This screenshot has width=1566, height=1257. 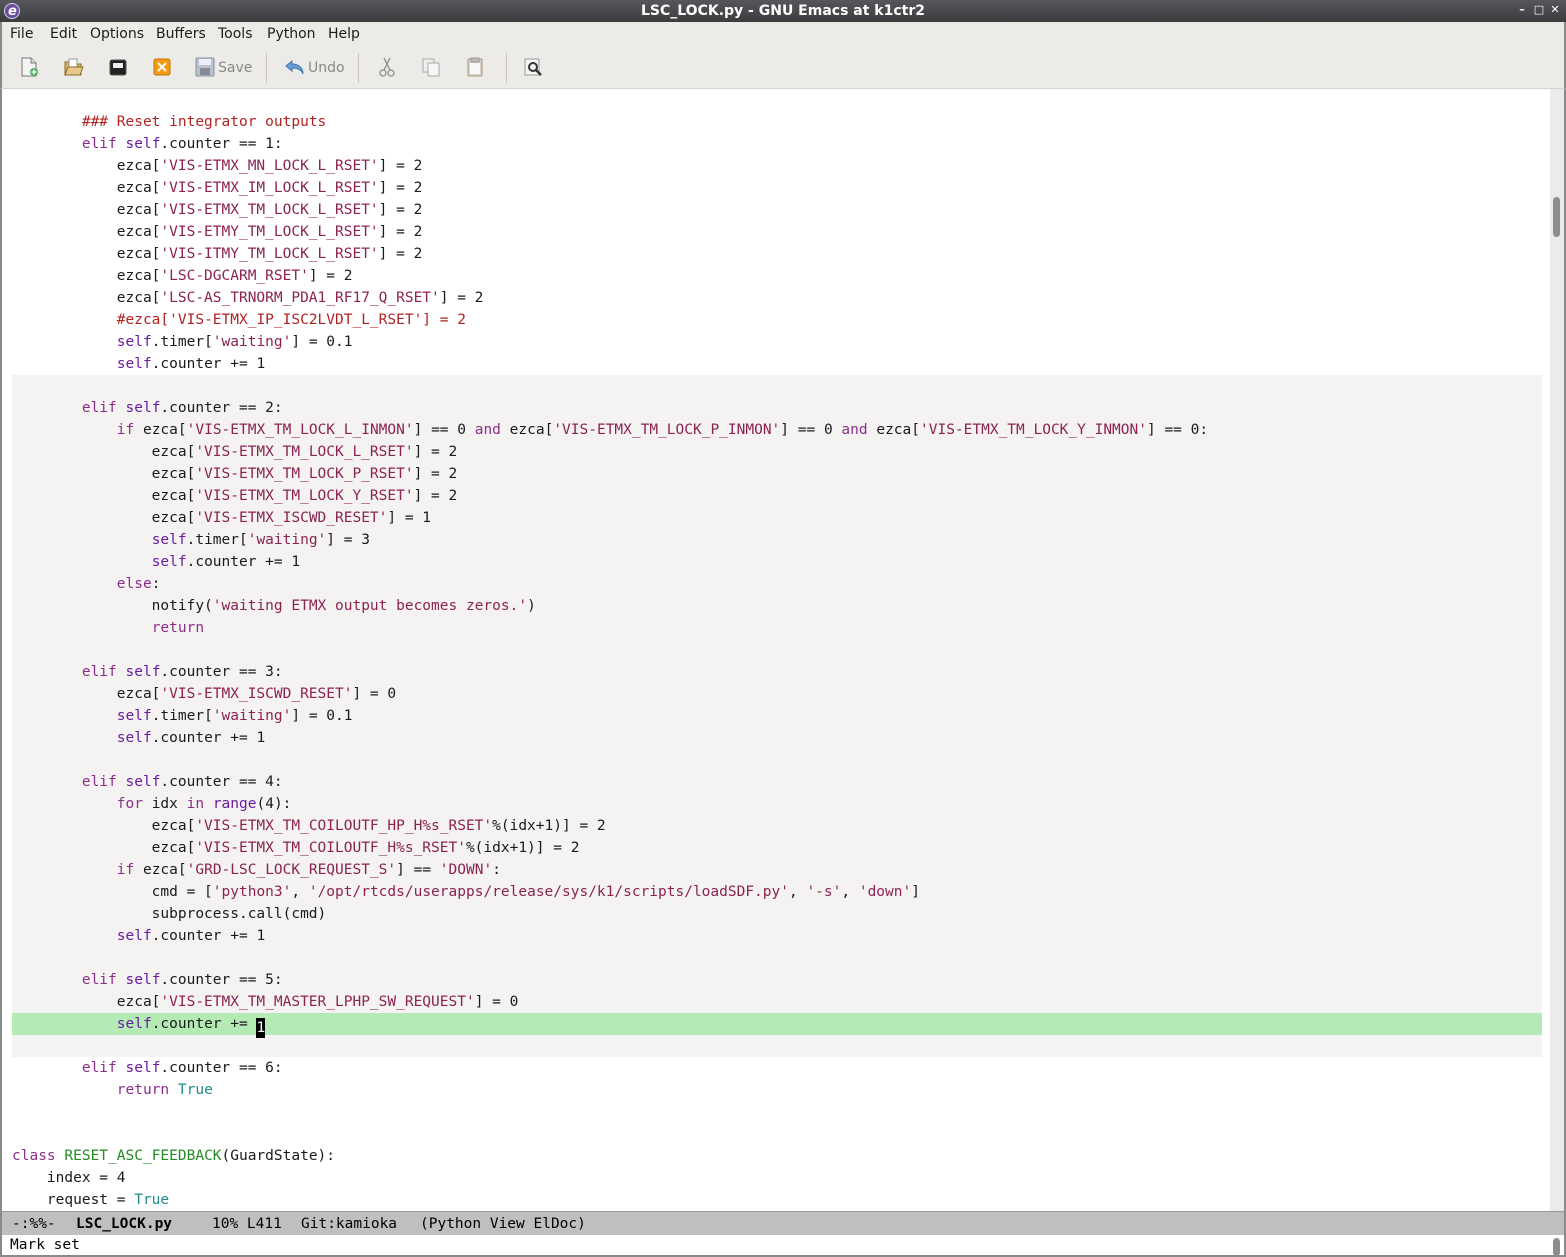 What do you see at coordinates (195, 1090) in the screenshot?
I see `code-token: True` at bounding box center [195, 1090].